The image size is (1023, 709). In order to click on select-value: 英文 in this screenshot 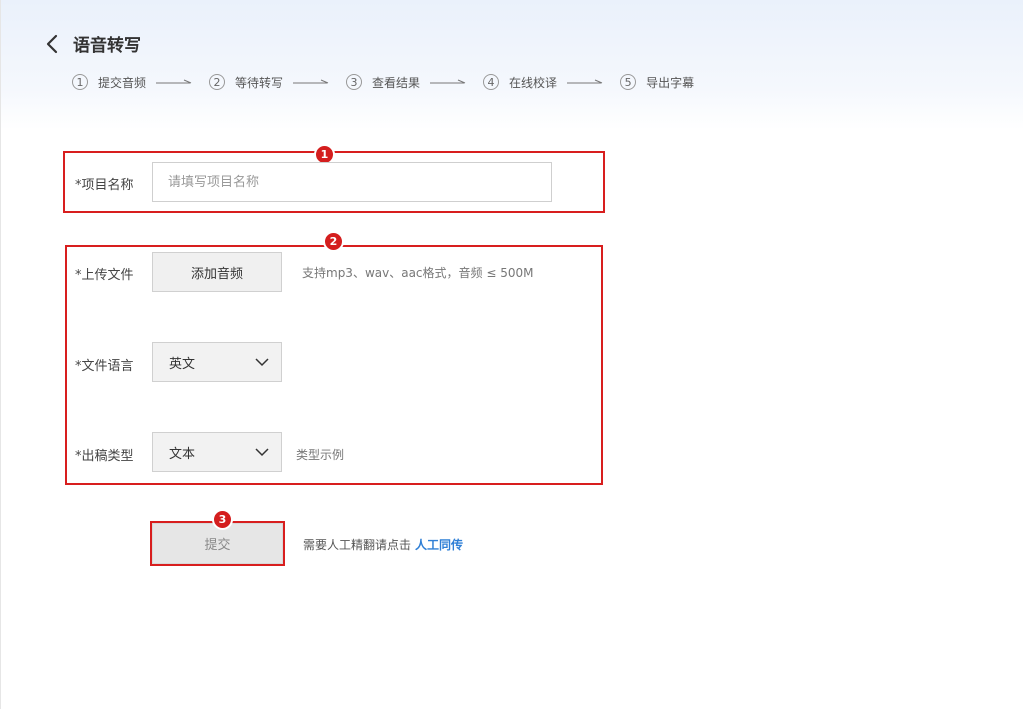, I will do `click(182, 364)`.